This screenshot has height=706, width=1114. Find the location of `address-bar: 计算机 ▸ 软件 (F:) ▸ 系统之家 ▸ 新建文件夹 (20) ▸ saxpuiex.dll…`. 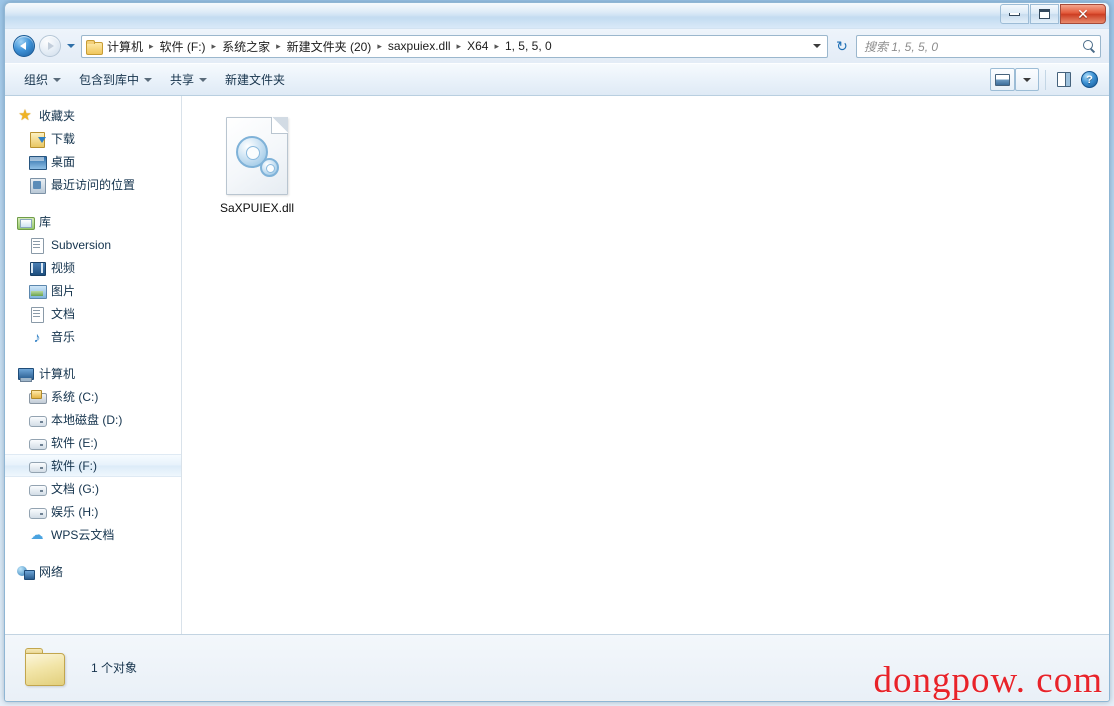

address-bar: 计算机 ▸ 软件 (F:) ▸ 系统之家 ▸ 新建文件夹 (20) ▸ saxpuiex.dll… is located at coordinates (557, 46).